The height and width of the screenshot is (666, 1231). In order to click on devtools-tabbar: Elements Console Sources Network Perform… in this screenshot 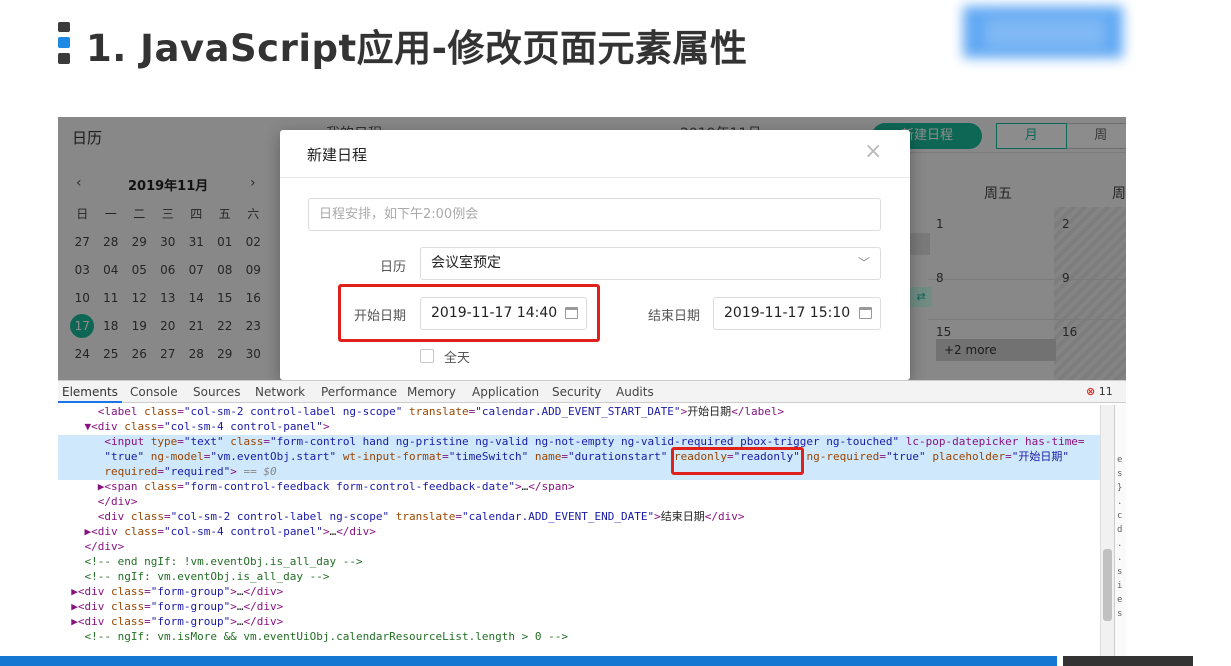, I will do `click(592, 392)`.